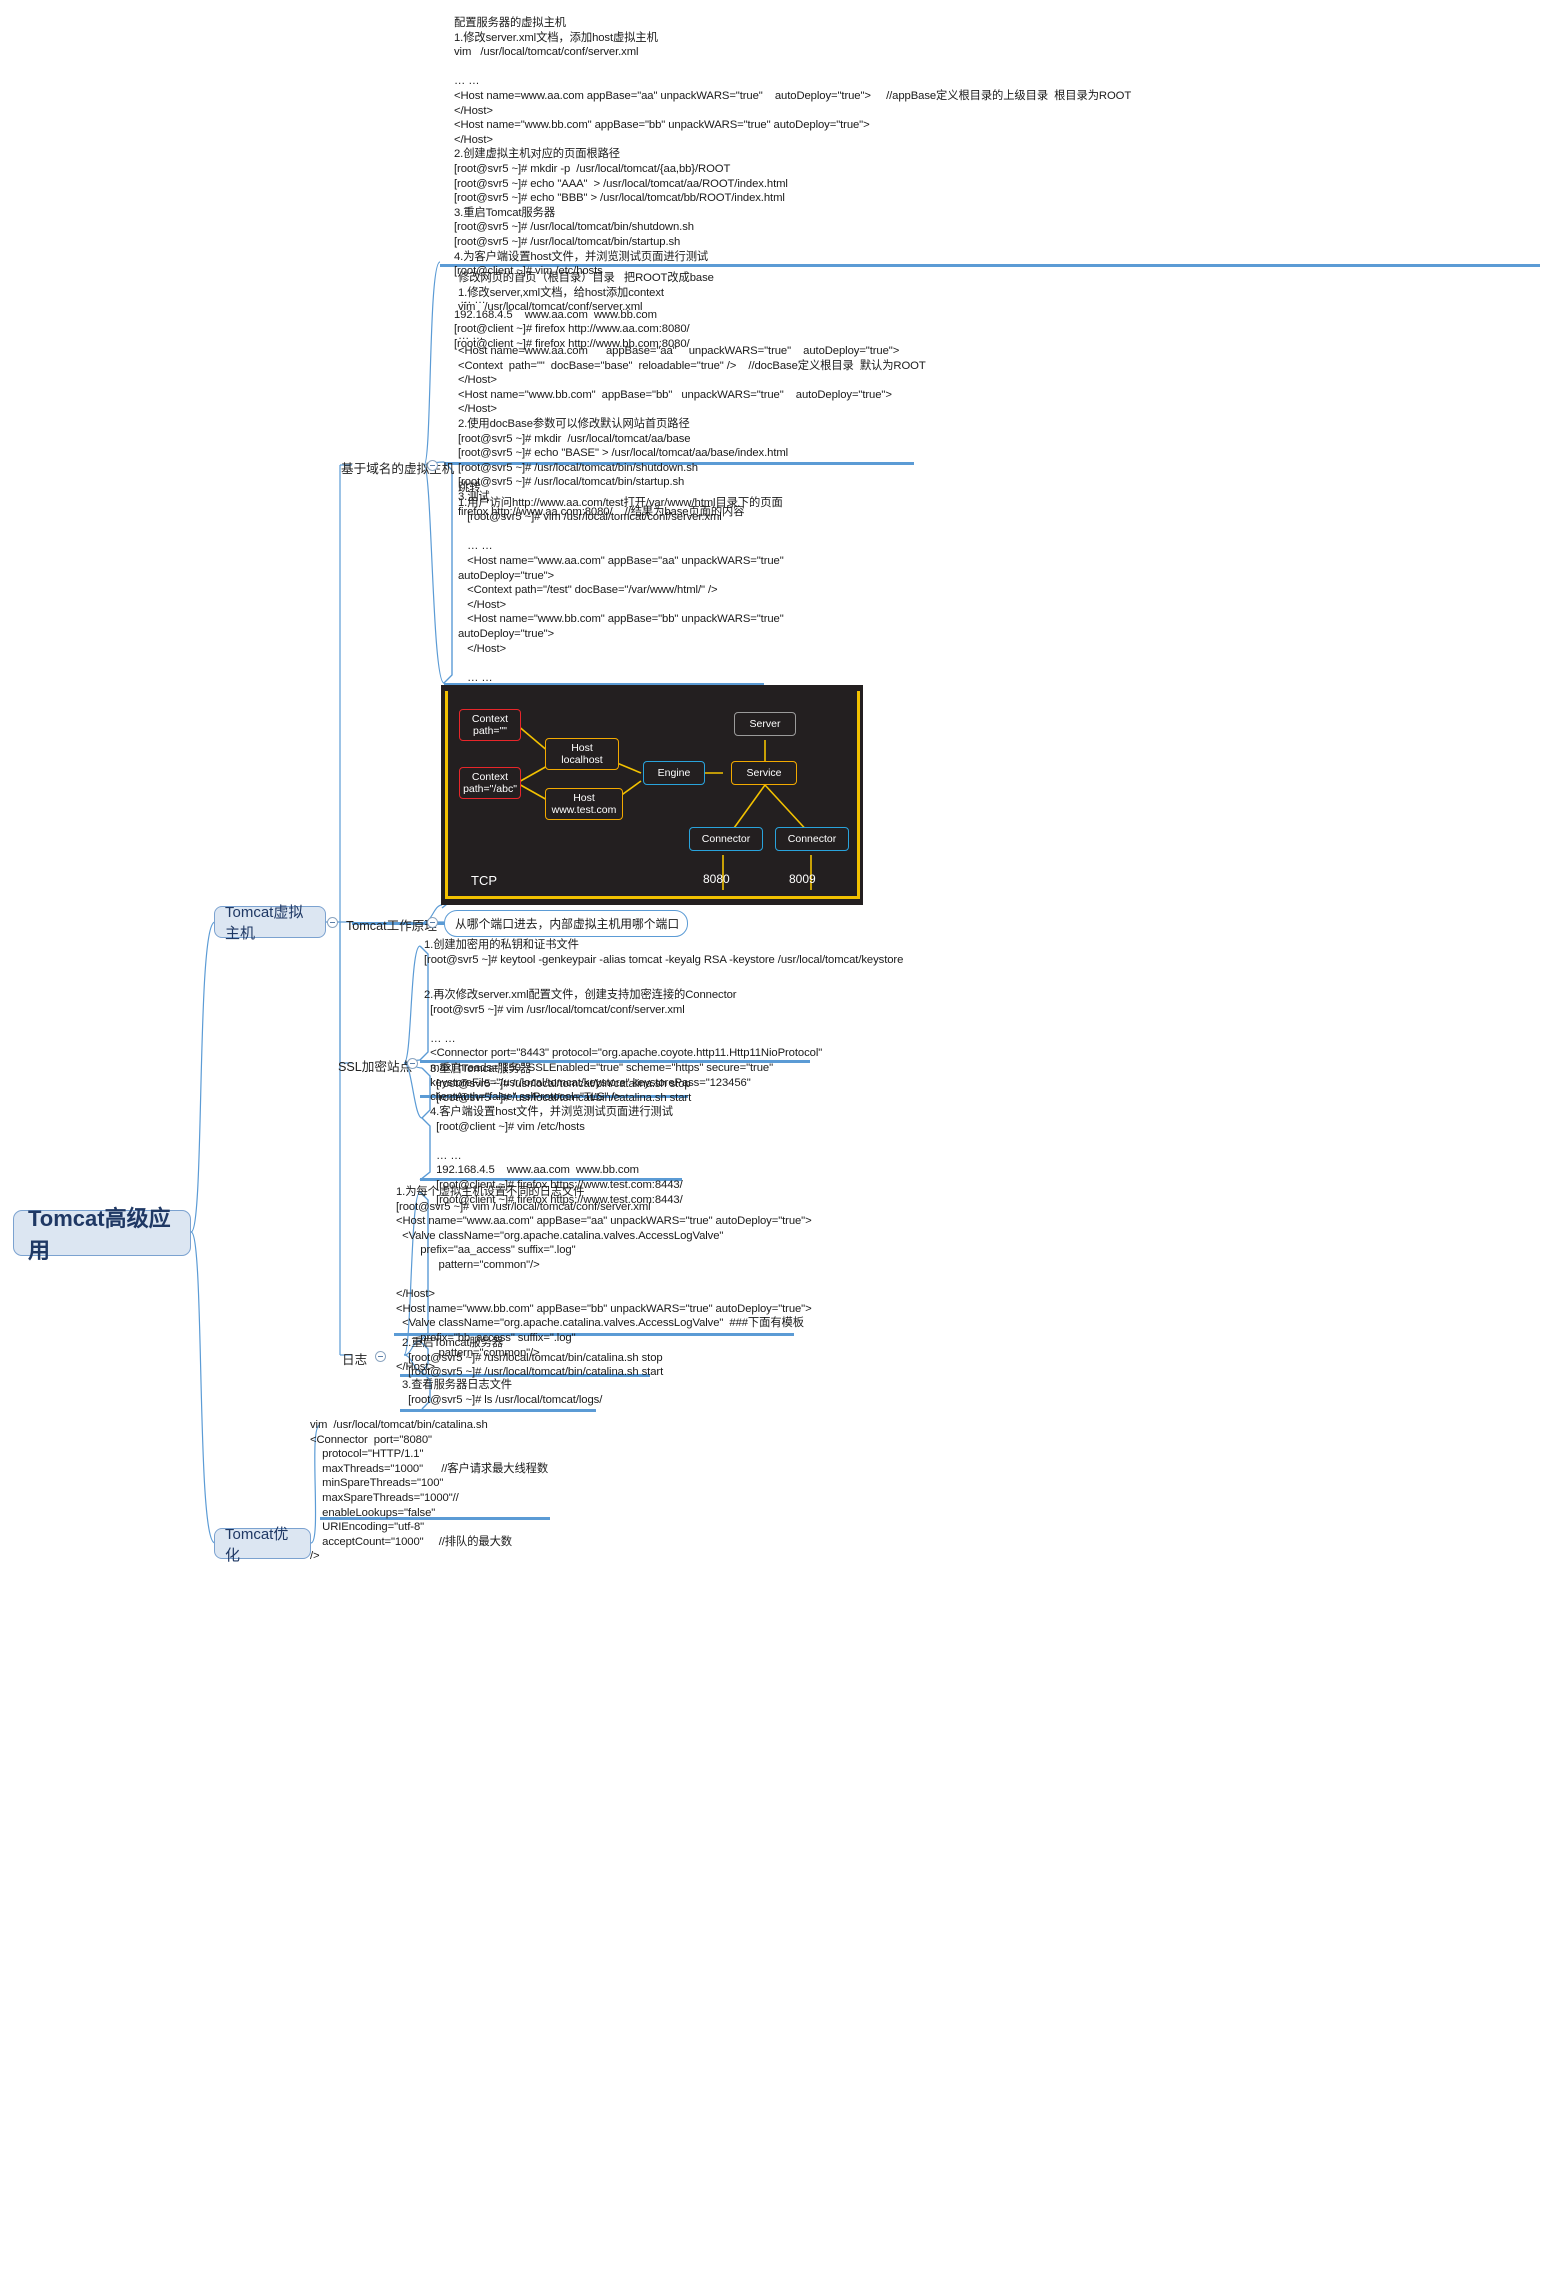  Describe the element at coordinates (380, 1356) in the screenshot. I see `toggle-logs` at that location.